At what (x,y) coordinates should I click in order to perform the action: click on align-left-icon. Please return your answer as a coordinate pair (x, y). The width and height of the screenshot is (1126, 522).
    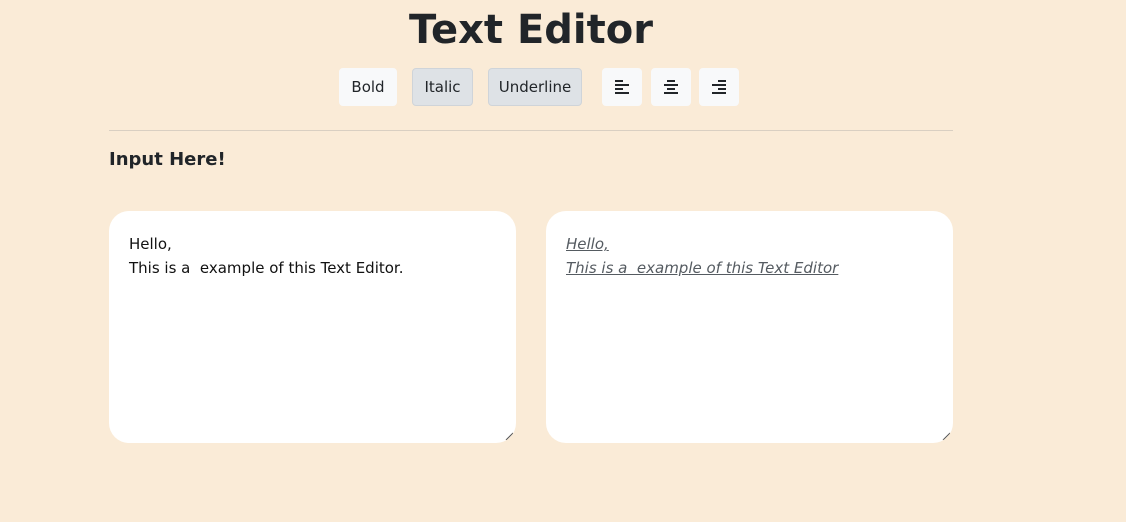
    Looking at the image, I should click on (622, 87).